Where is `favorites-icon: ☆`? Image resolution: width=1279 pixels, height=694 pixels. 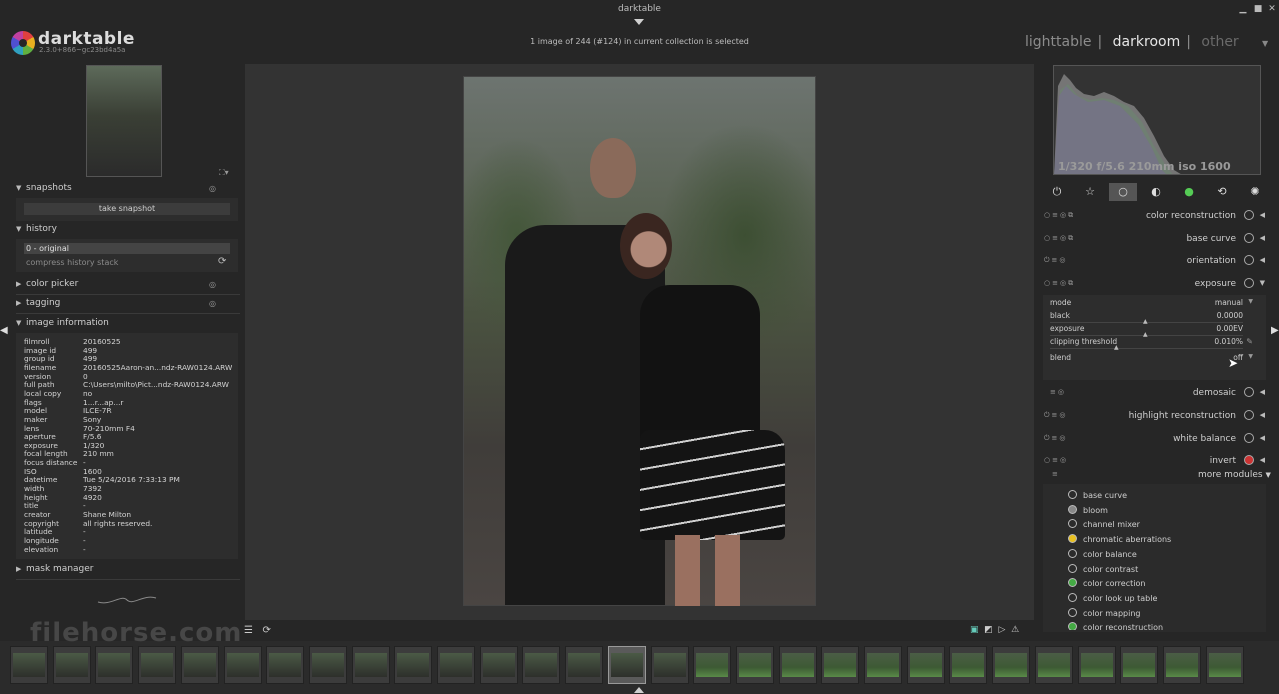
favorites-icon: ☆ is located at coordinates (1090, 192).